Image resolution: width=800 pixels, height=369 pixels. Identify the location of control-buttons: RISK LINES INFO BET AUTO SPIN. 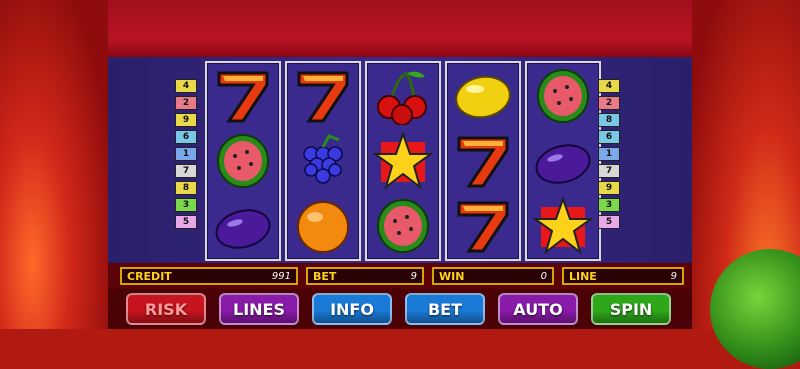
(400, 309).